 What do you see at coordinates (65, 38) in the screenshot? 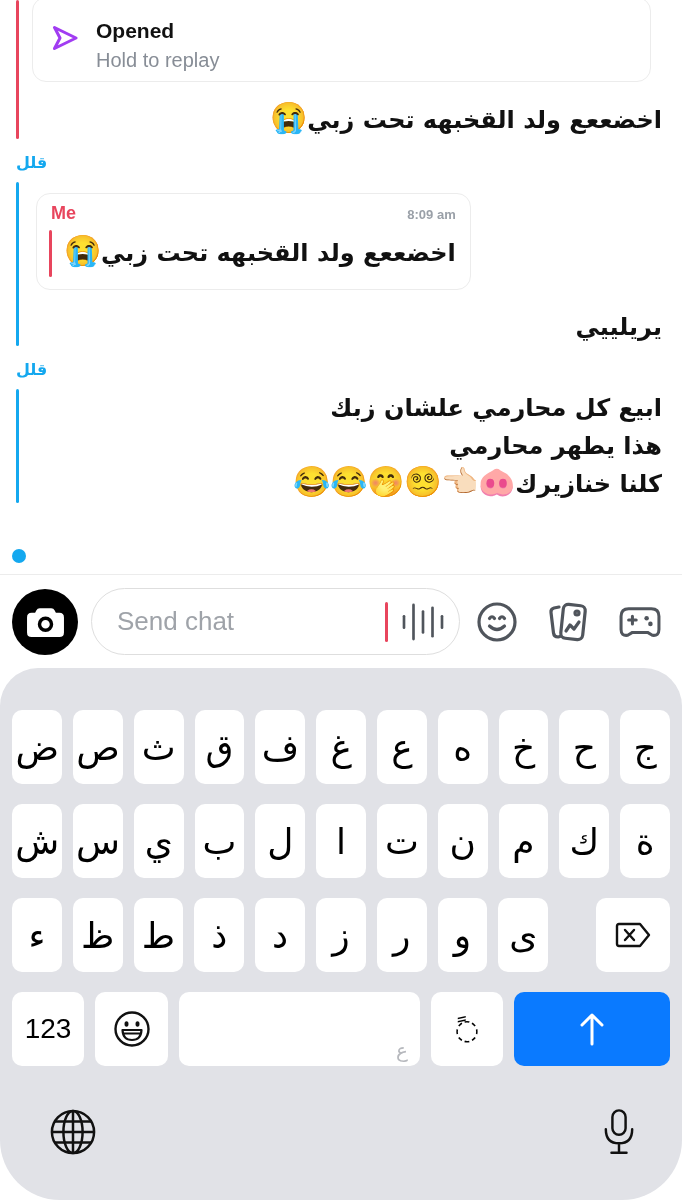
I see `arrow-icon` at bounding box center [65, 38].